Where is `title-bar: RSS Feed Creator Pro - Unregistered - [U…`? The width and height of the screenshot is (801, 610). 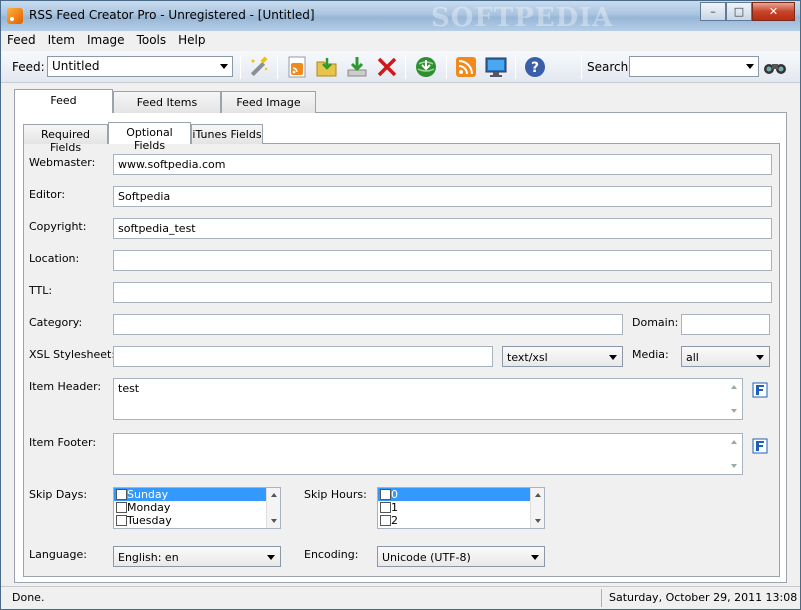
title-bar: RSS Feed Creator Pro - Unregistered - [U… is located at coordinates (400, 17).